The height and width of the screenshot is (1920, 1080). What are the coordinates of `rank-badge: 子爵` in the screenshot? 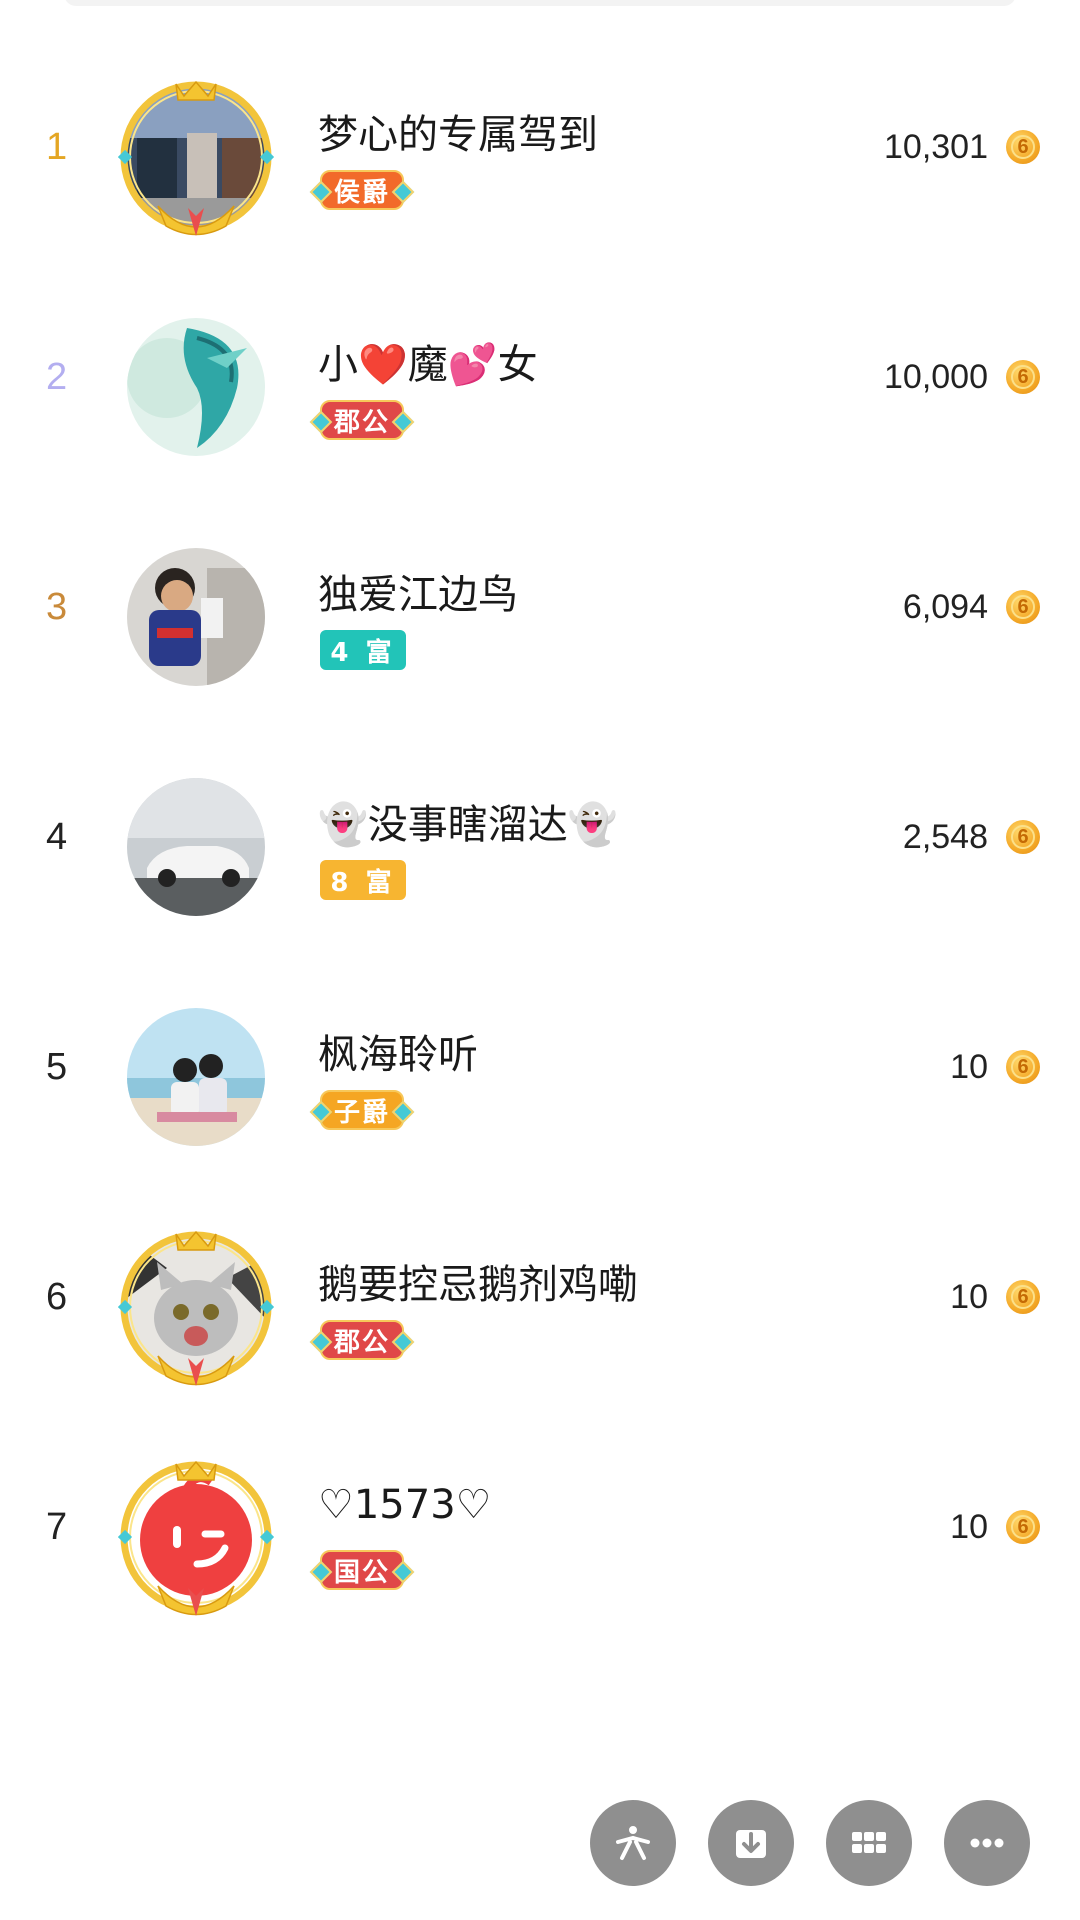 It's located at (362, 1110).